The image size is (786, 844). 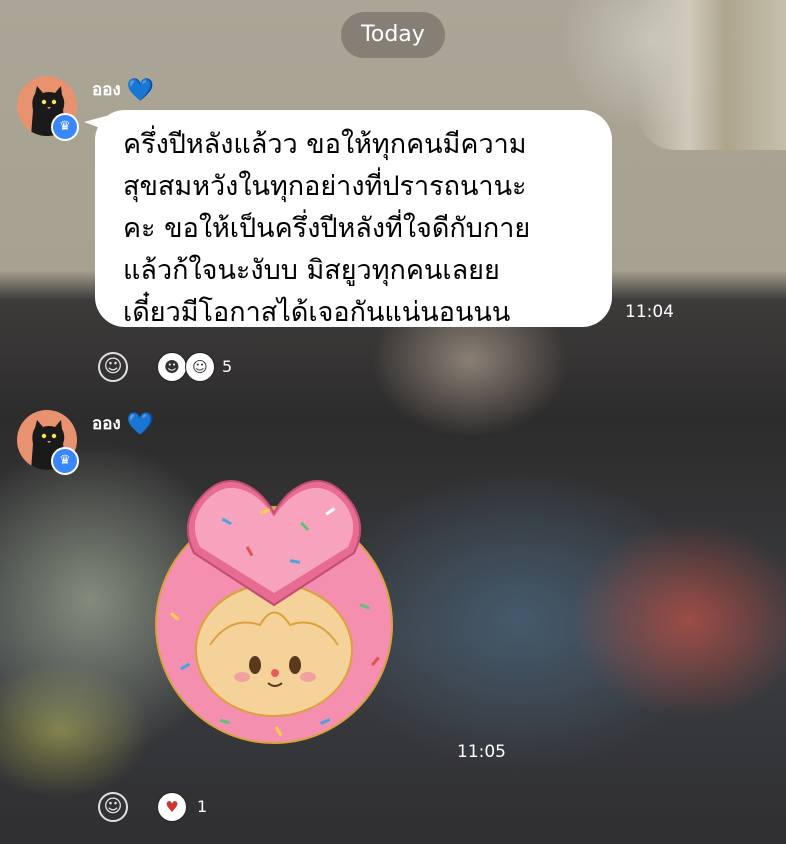 What do you see at coordinates (325, 186) in the screenshot?
I see `message-line: สุขสมหวังในทุกอย่างที่ปรารถนานะ` at bounding box center [325, 186].